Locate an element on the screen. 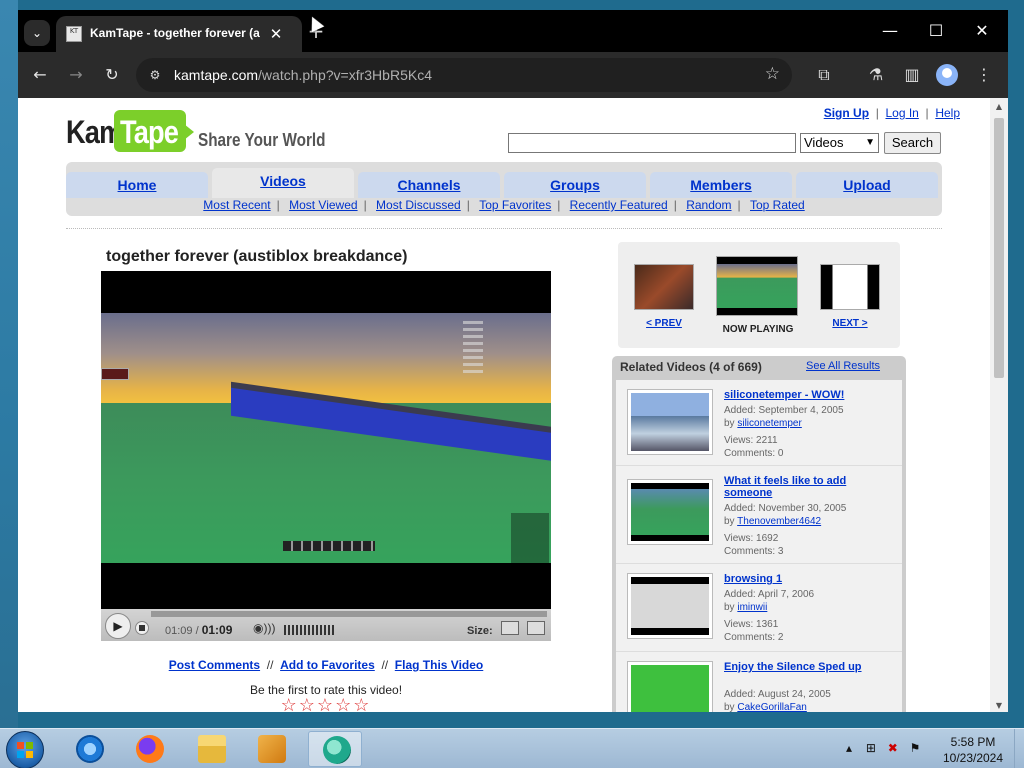  tab-members: Members is located at coordinates (721, 185).